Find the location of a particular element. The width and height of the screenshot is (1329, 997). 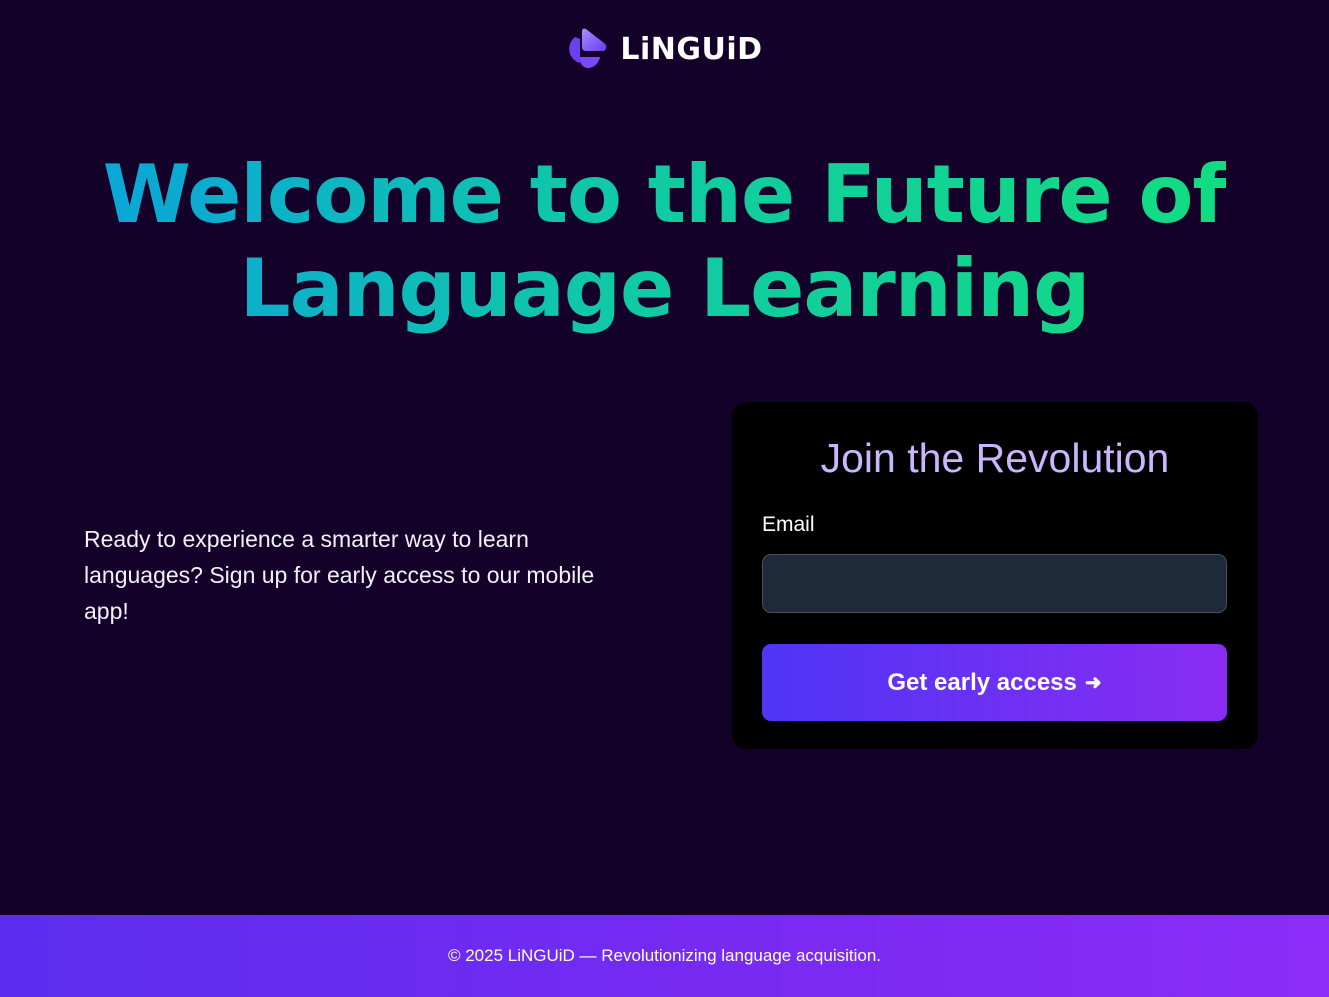

arrow-right-icon: ➜ is located at coordinates (1093, 683).